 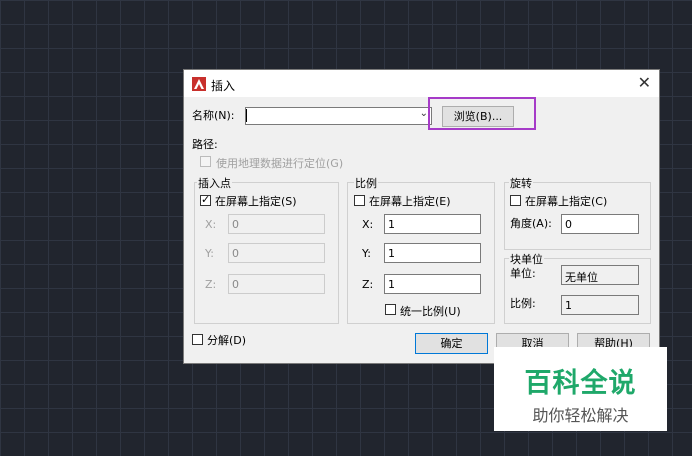 I want to click on insertion-y-field: 0, so click(x=276, y=253).